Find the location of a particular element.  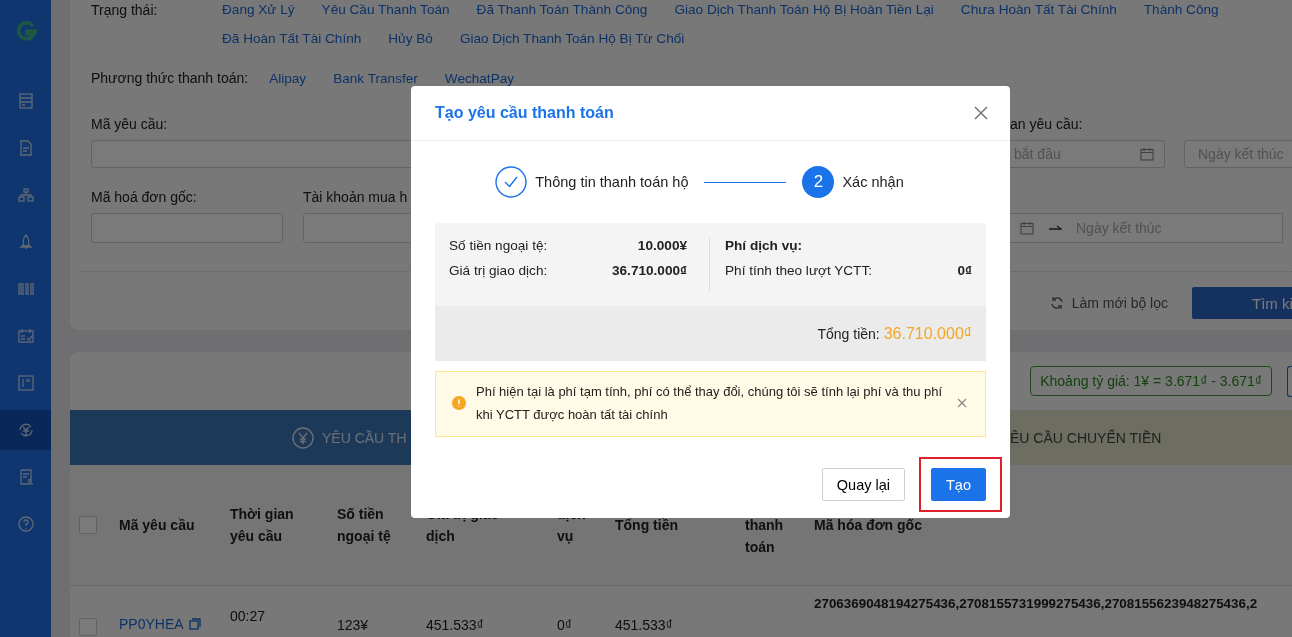

dialog-title: Tạo yêu cầu thanh toán is located at coordinates (524, 113).